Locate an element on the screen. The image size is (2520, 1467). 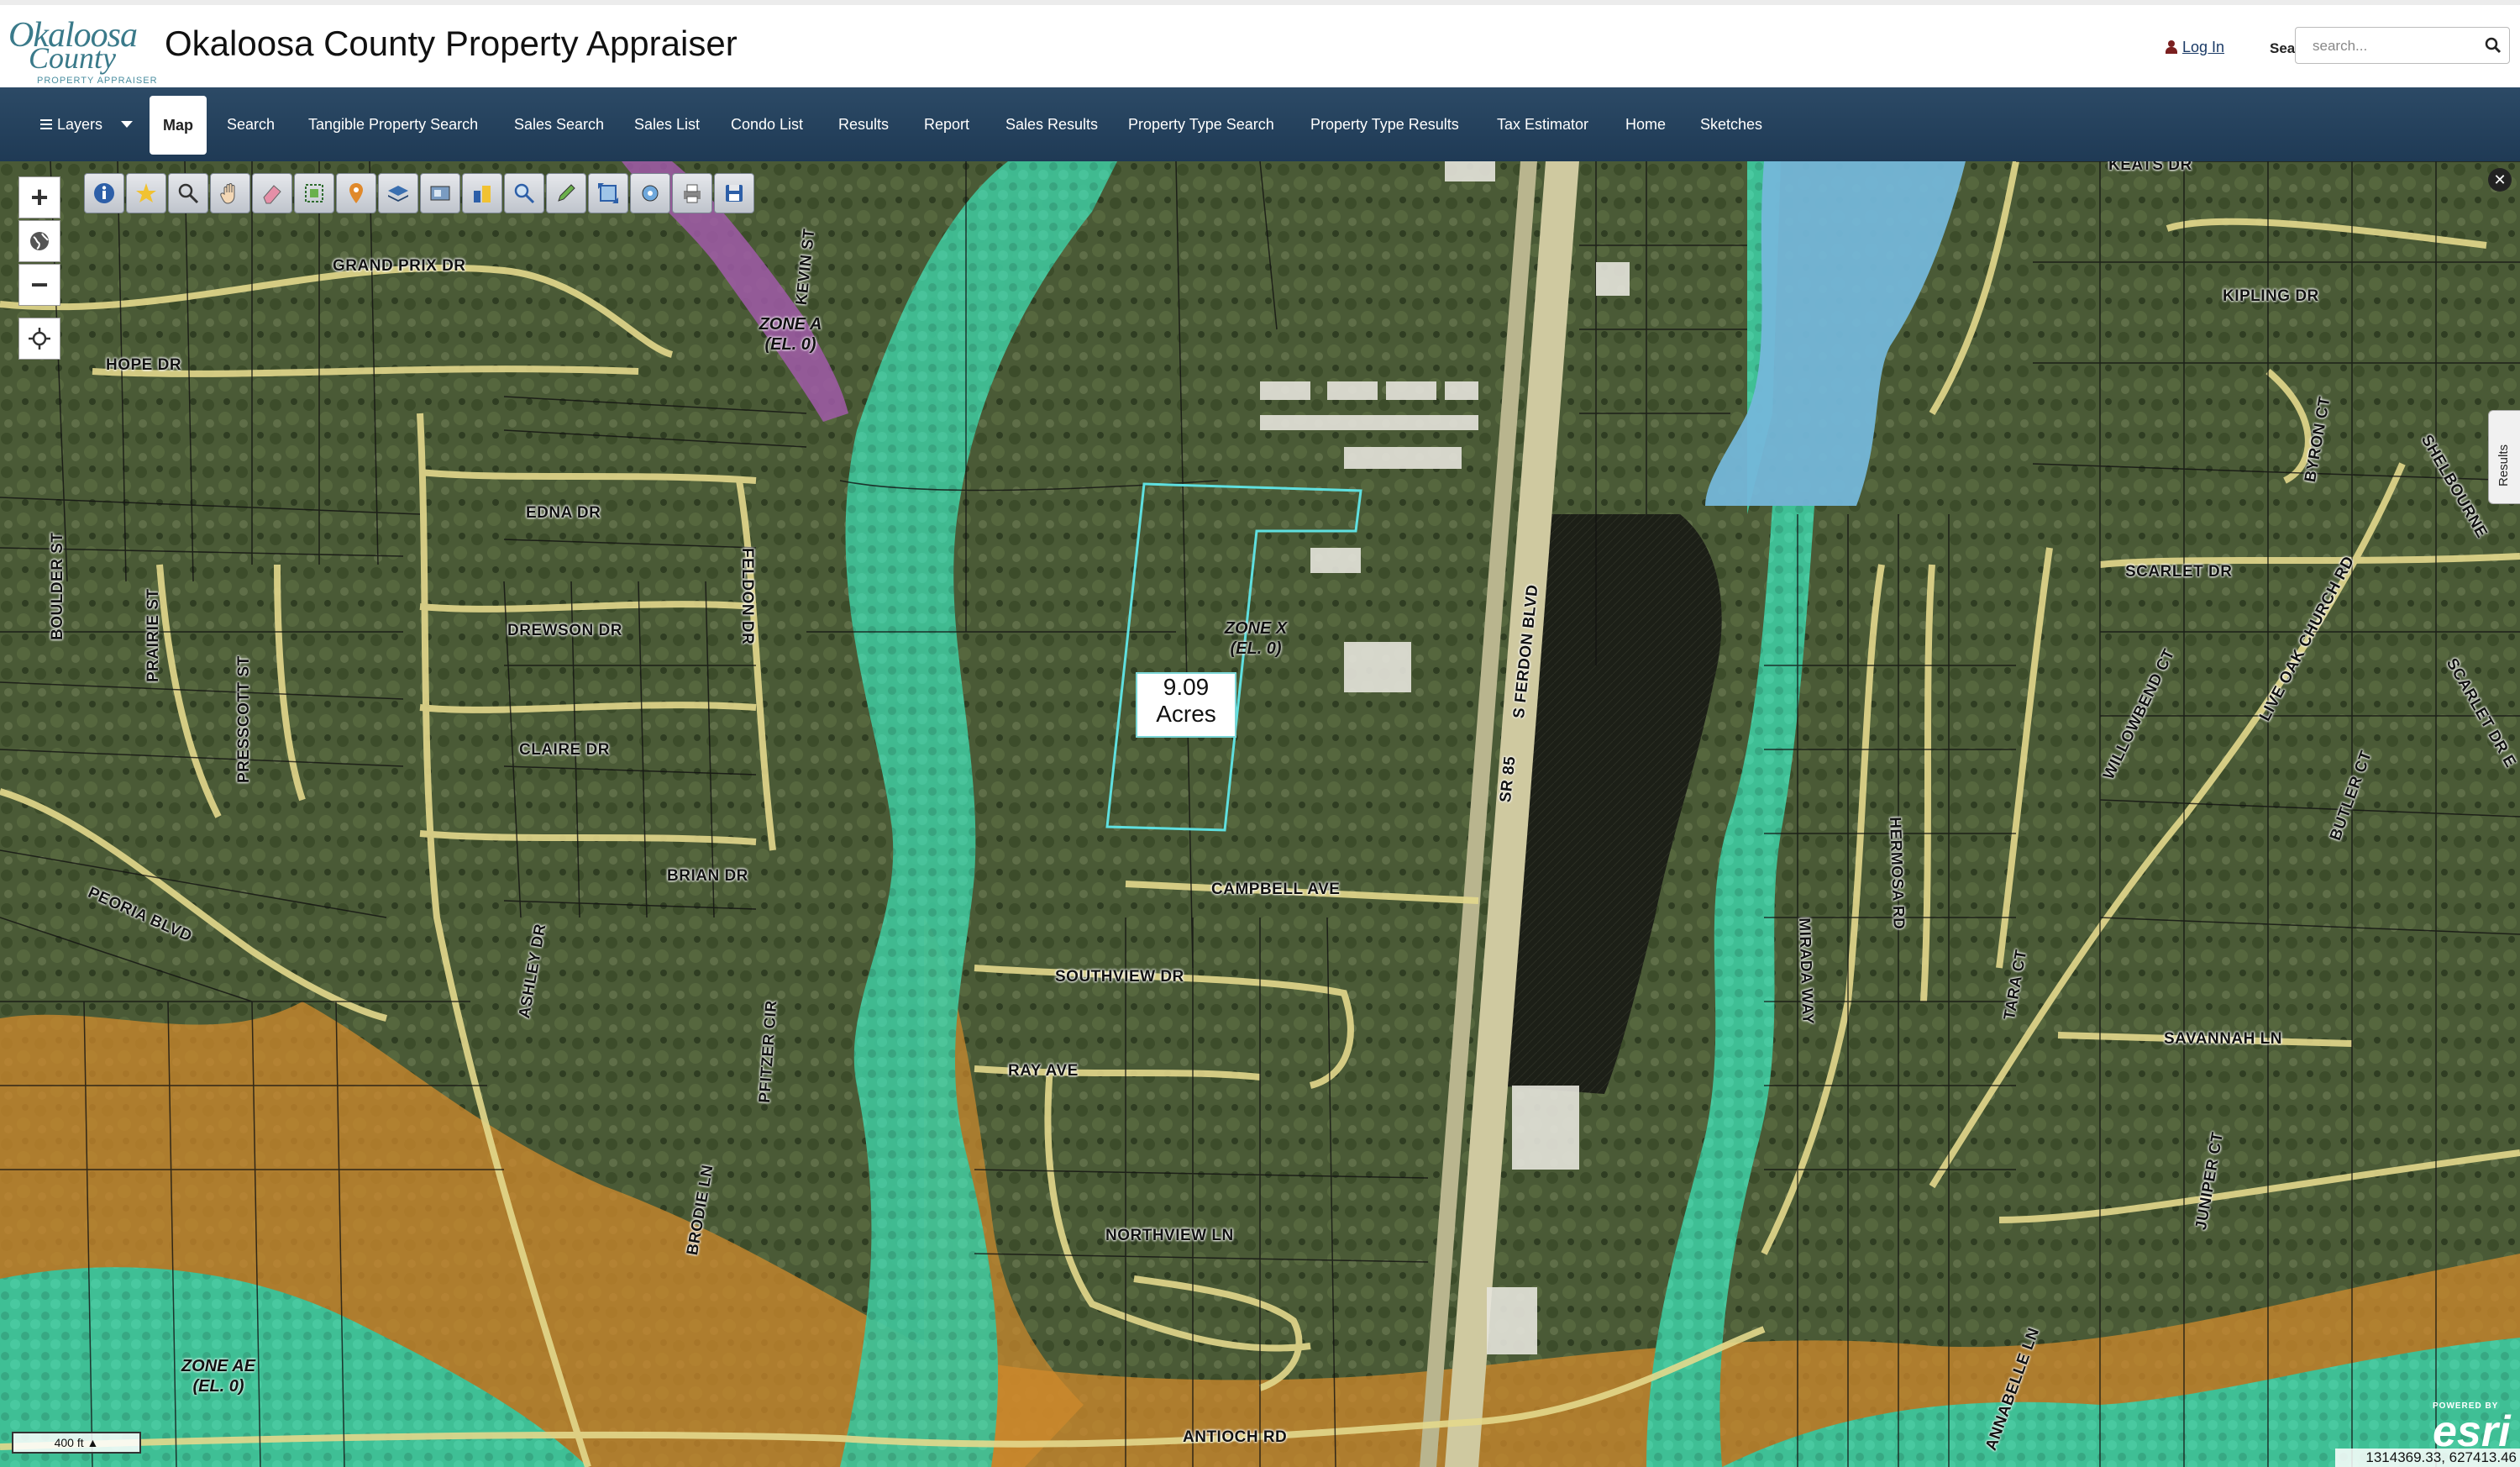
magnify-icon is located at coordinates (524, 193).